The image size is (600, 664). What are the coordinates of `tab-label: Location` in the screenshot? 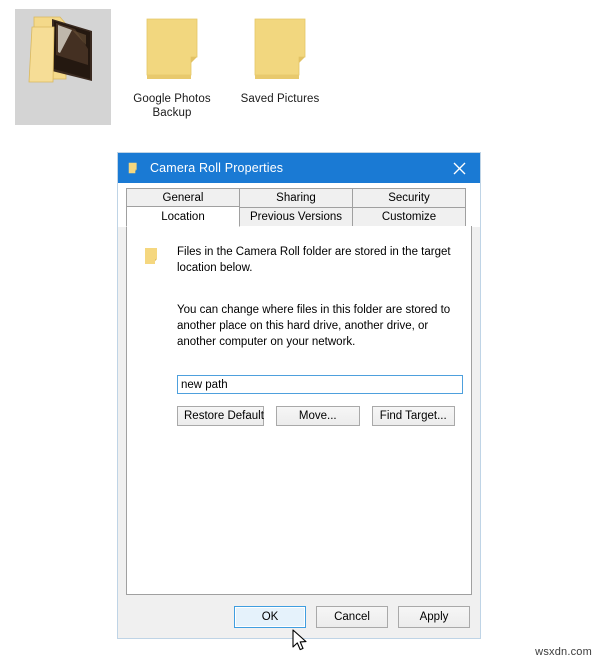 It's located at (183, 217).